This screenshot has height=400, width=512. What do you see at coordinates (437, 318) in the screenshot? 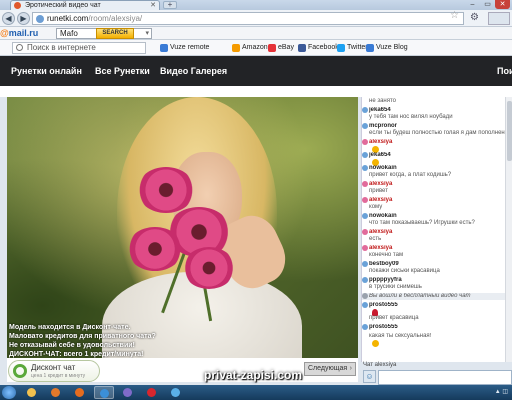
I see `chat-message: привет красавица` at bounding box center [437, 318].